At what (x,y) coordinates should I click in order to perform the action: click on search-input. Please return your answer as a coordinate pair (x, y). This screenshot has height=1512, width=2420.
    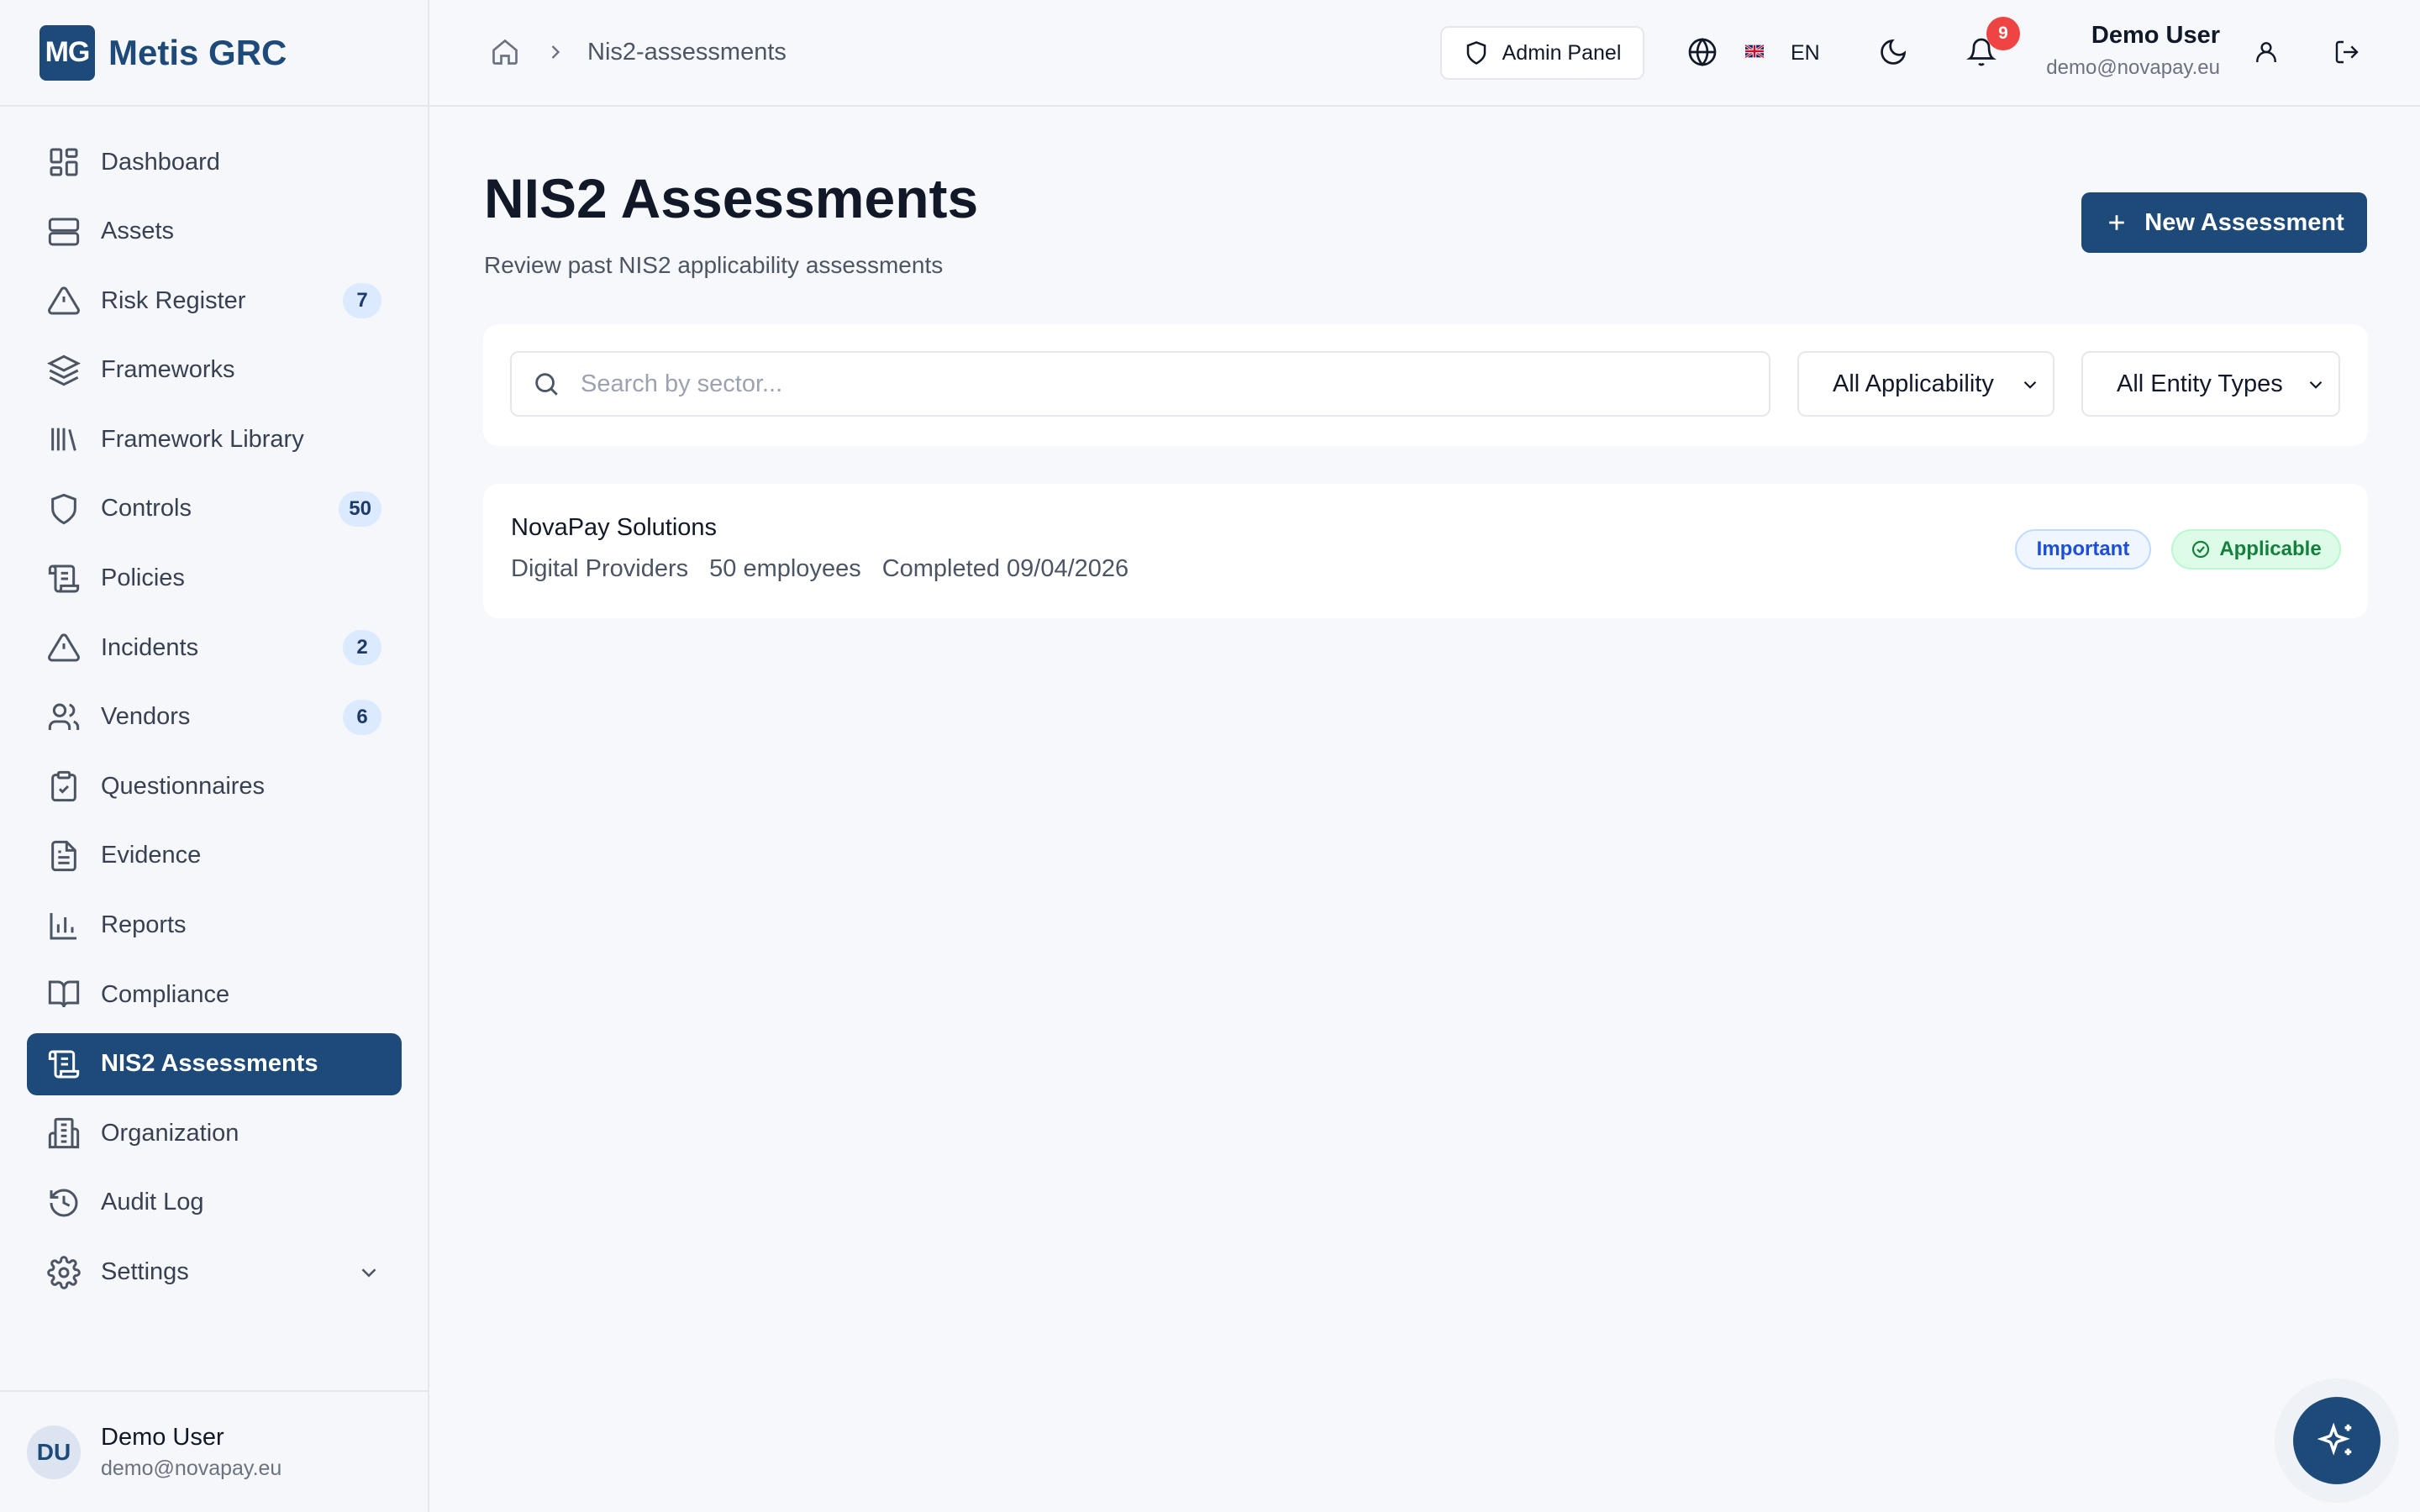
    Looking at the image, I should click on (1161, 384).